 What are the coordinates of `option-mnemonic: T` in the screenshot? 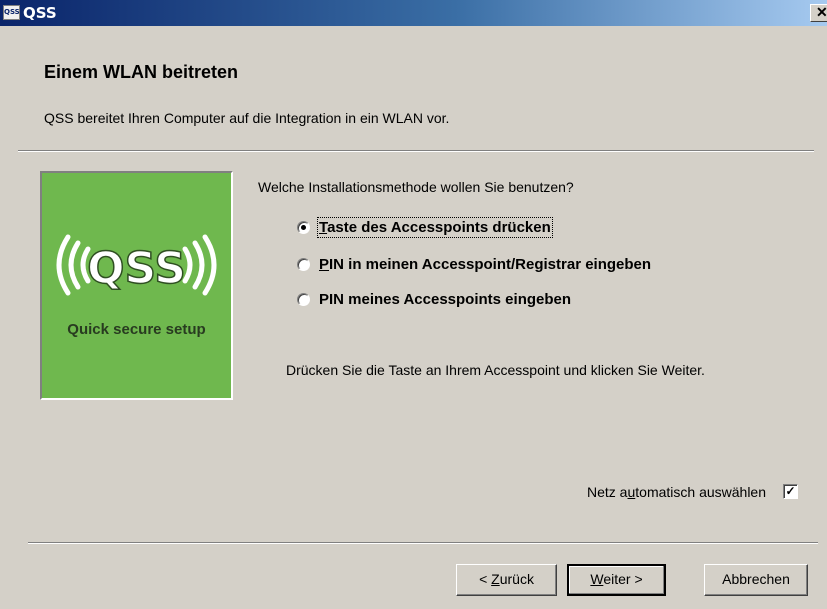 It's located at (323, 227).